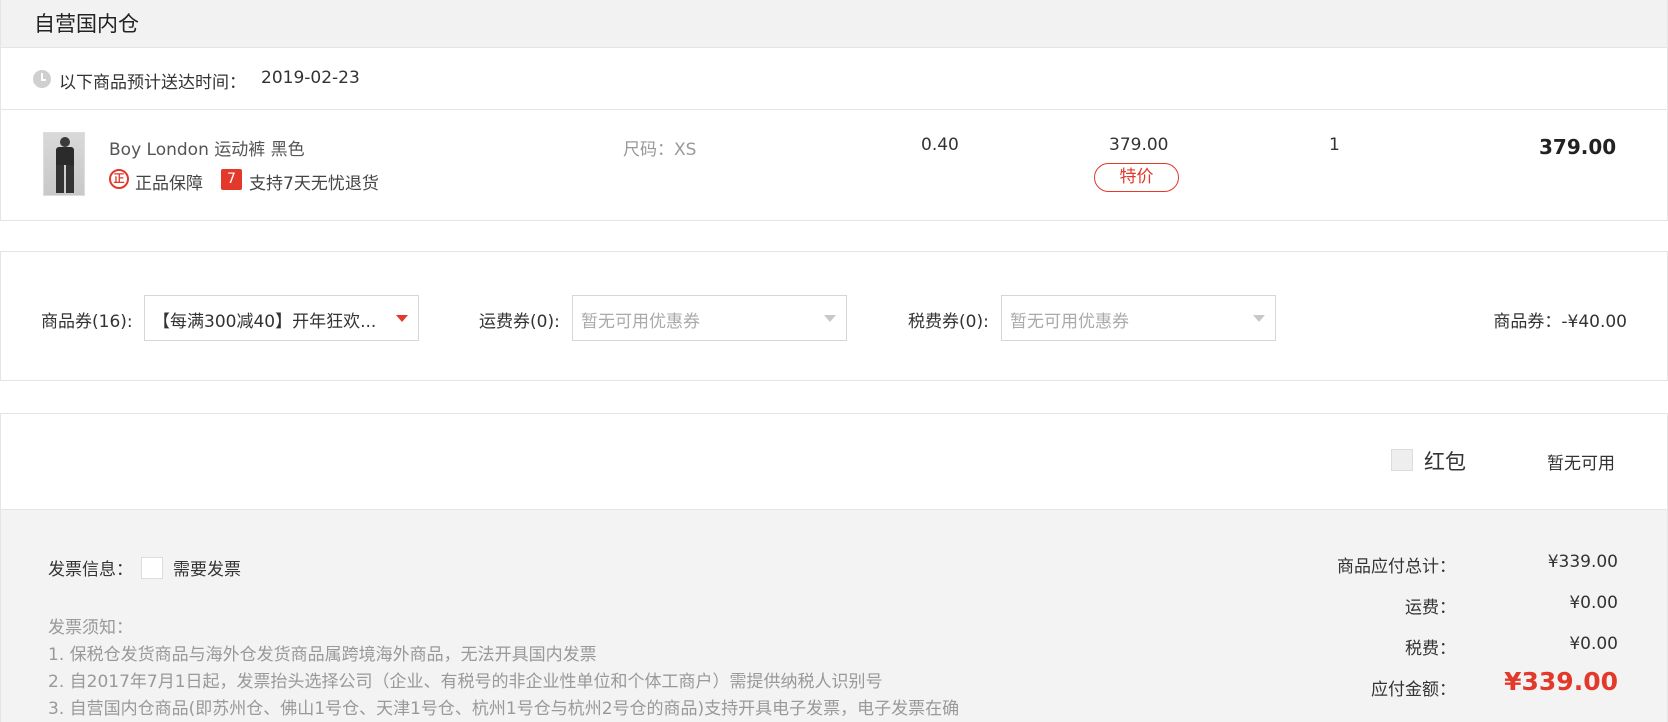  I want to click on payable-amount-label: 应付金额：, so click(1413, 690).